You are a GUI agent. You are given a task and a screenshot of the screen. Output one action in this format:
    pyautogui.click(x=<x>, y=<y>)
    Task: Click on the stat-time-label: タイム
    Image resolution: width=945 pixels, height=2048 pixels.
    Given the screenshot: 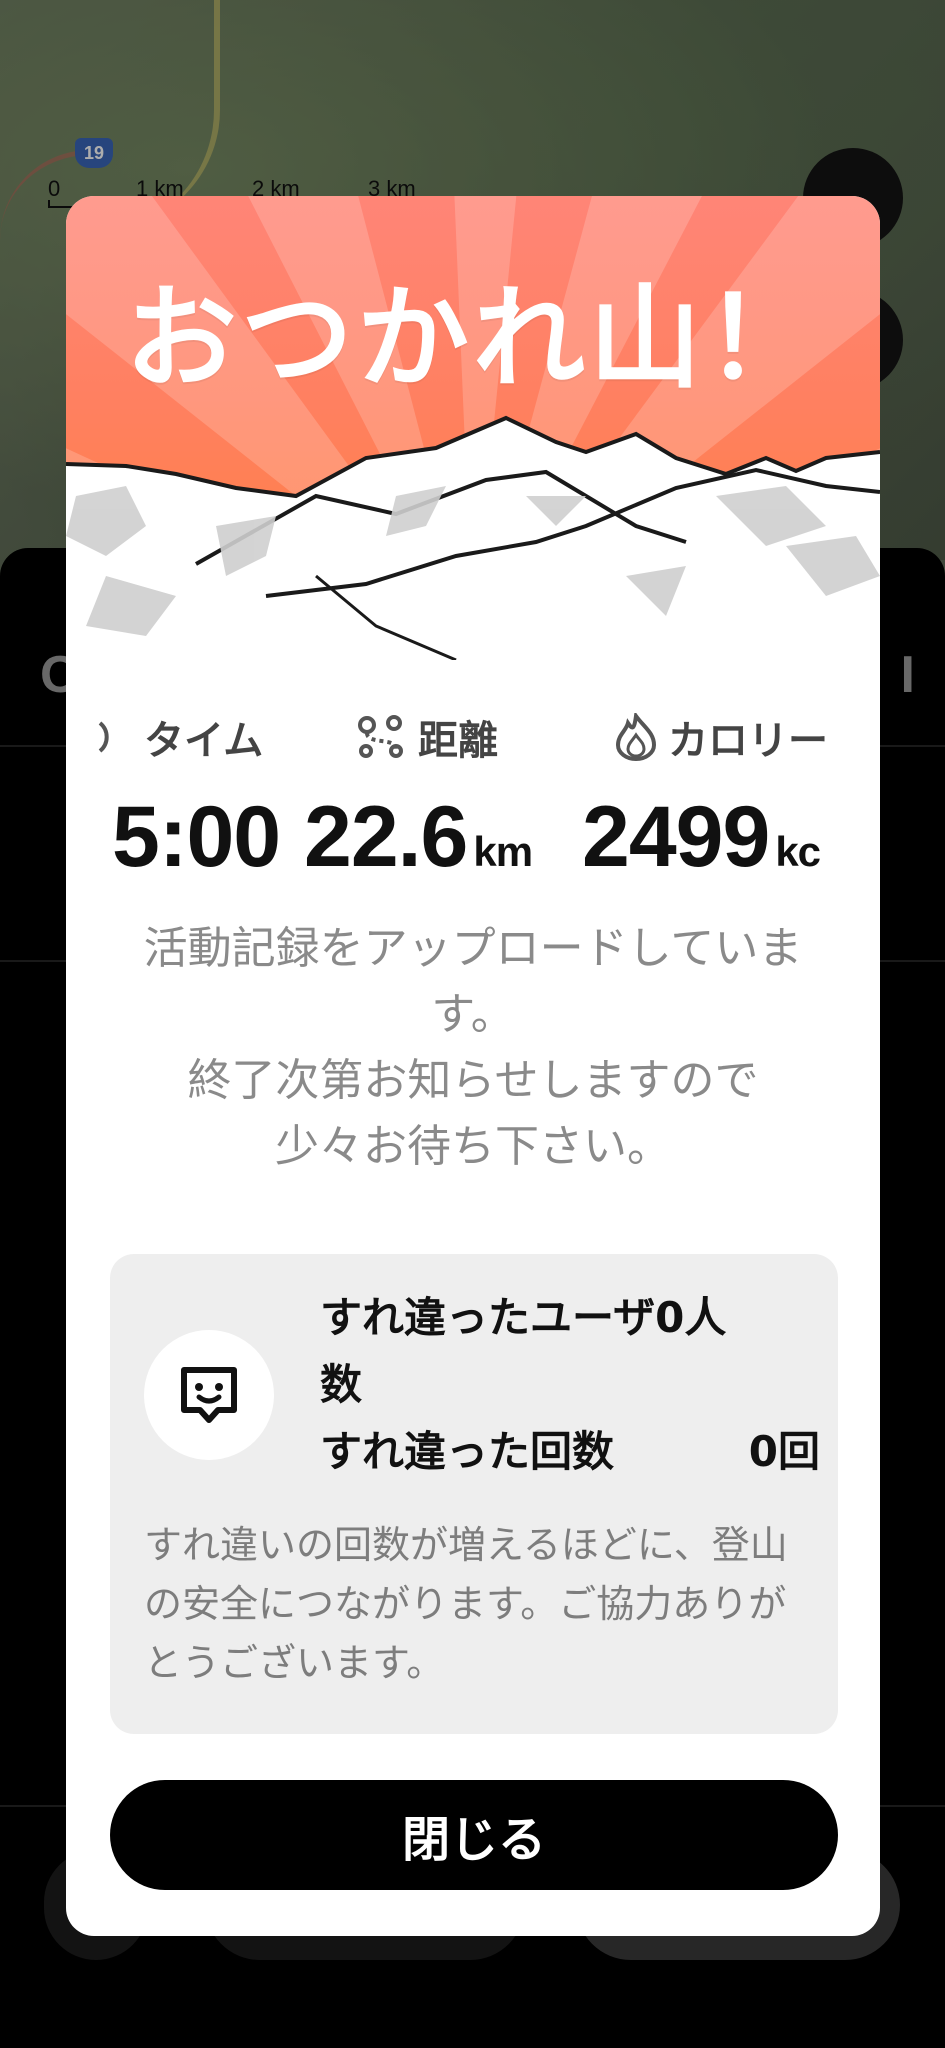 What is the action you would take?
    pyautogui.click(x=178, y=737)
    